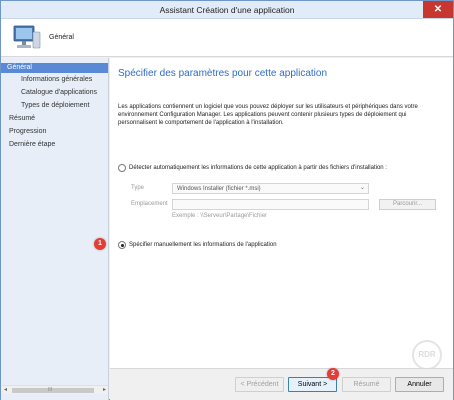 The height and width of the screenshot is (400, 454). Describe the element at coordinates (59, 92) in the screenshot. I see `sidebar-item-app-catalog: Catalogue d'applications` at that location.